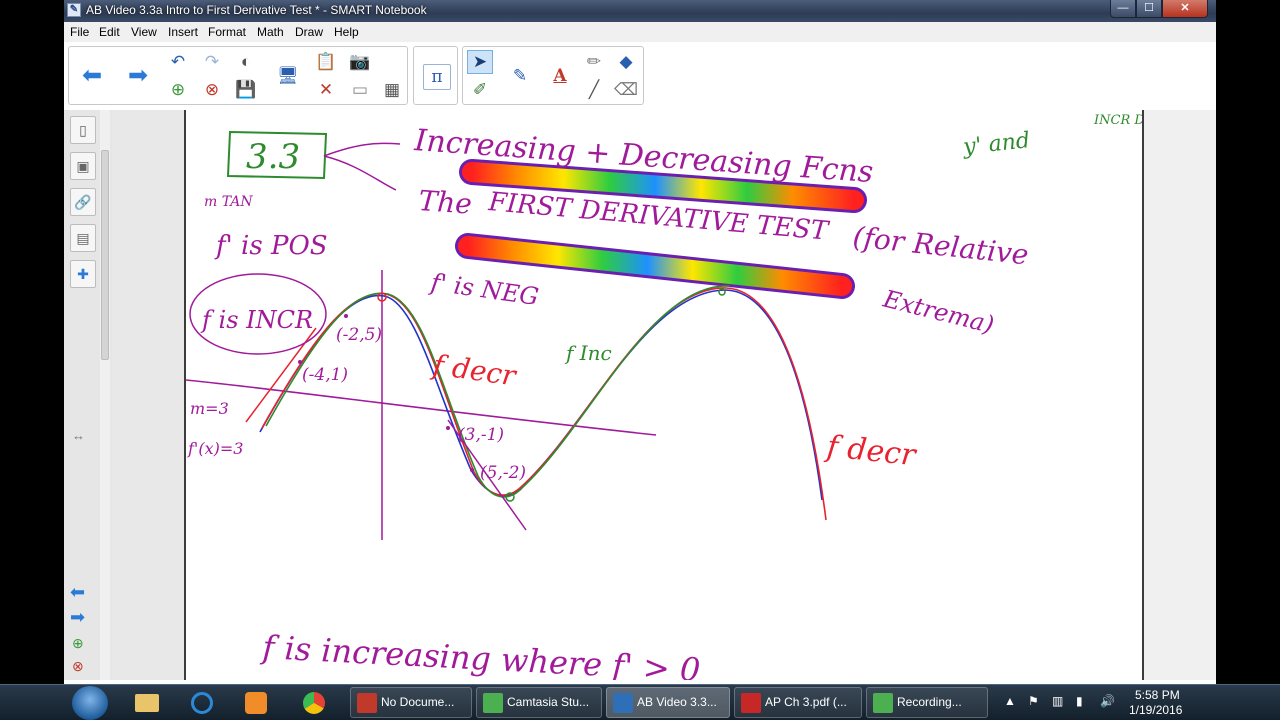 The image size is (1280, 720). I want to click on toolbar-group-draw: ➤ ✐ ✎ A ✏ ╱ ◆ ⌫, so click(553, 75).